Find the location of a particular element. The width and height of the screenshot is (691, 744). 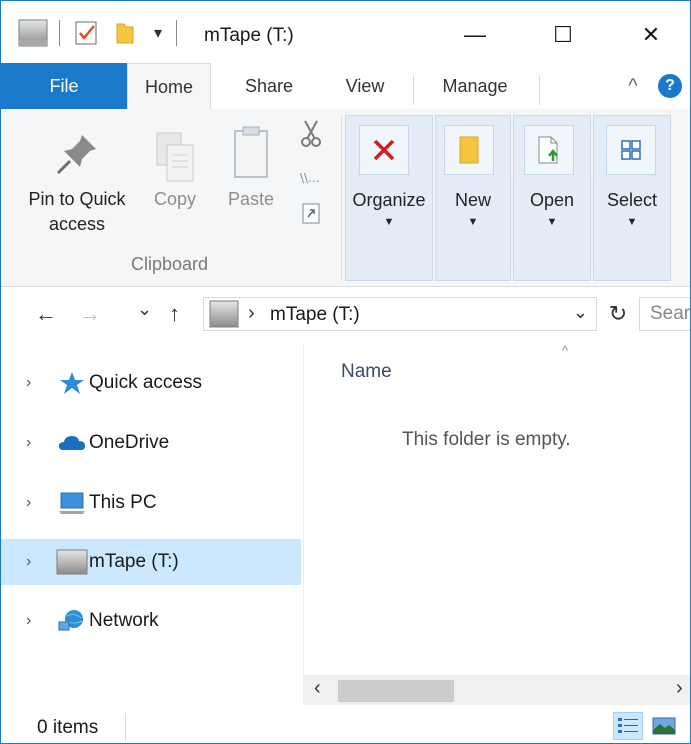

empty-folder-message: This folder is empty. is located at coordinates (486, 439).